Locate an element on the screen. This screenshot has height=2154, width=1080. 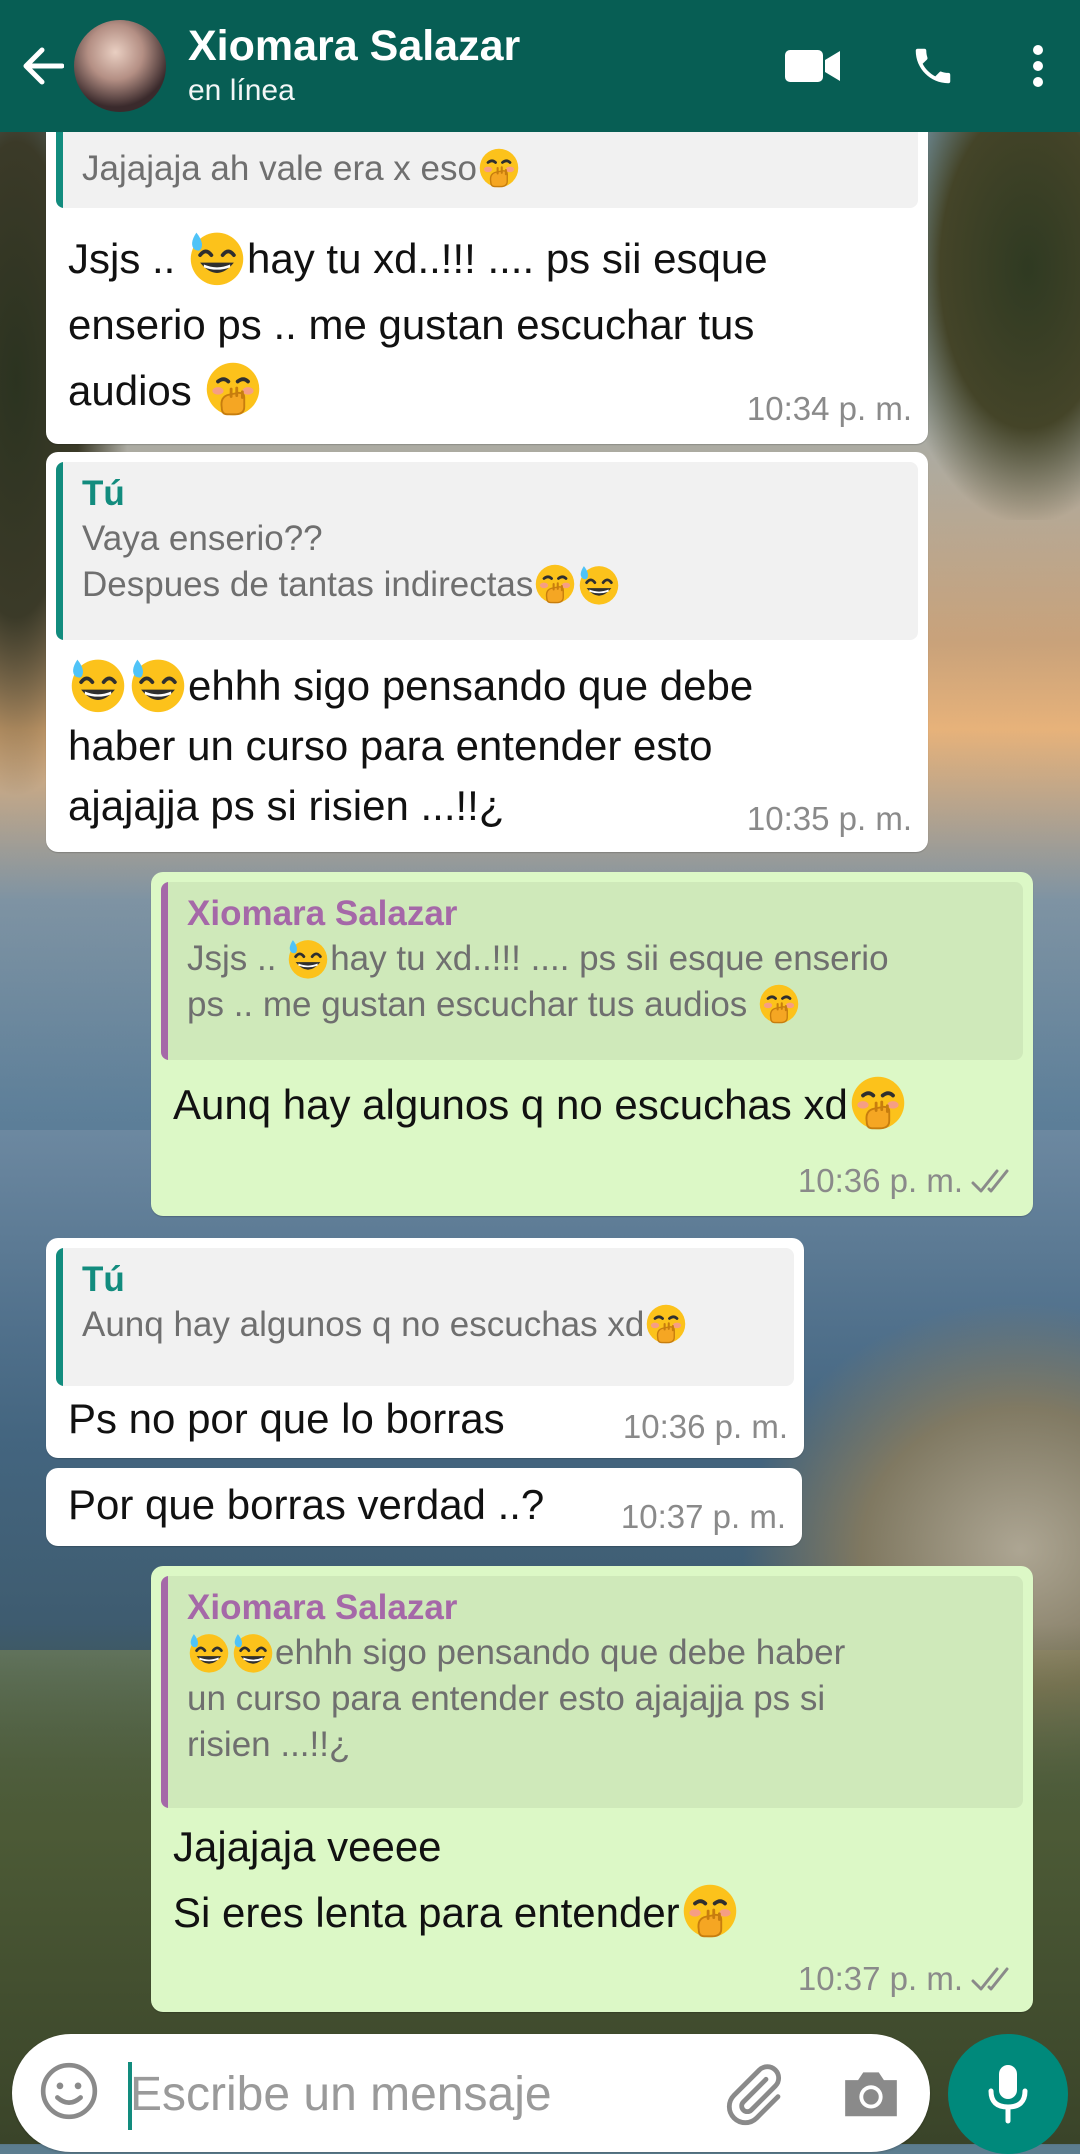
message-text: Por que borras verdad ..? is located at coordinates (306, 1504).